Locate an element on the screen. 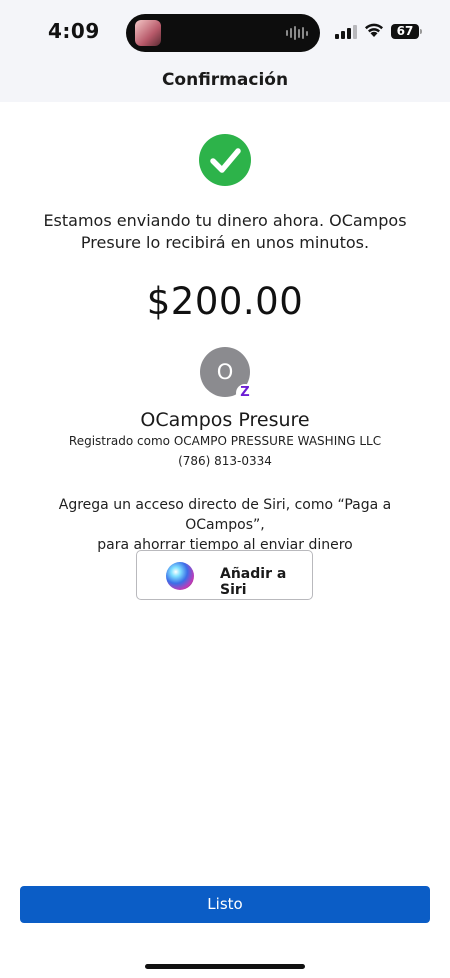  wifi-icon is located at coordinates (374, 30).